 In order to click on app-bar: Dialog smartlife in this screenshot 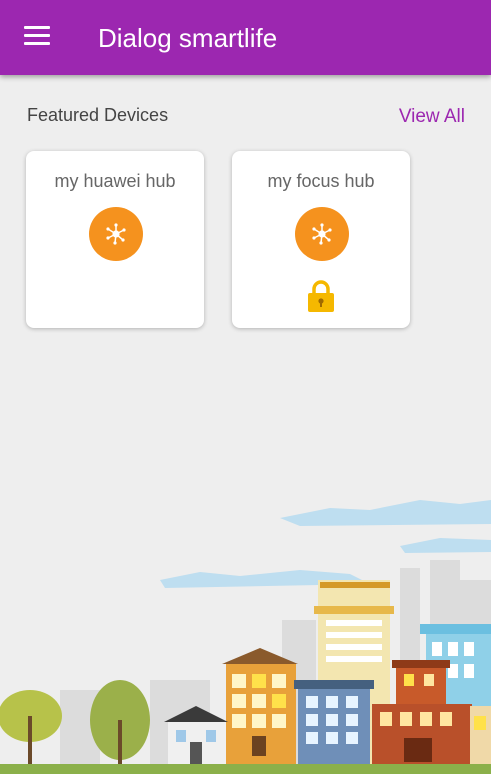, I will do `click(245, 37)`.